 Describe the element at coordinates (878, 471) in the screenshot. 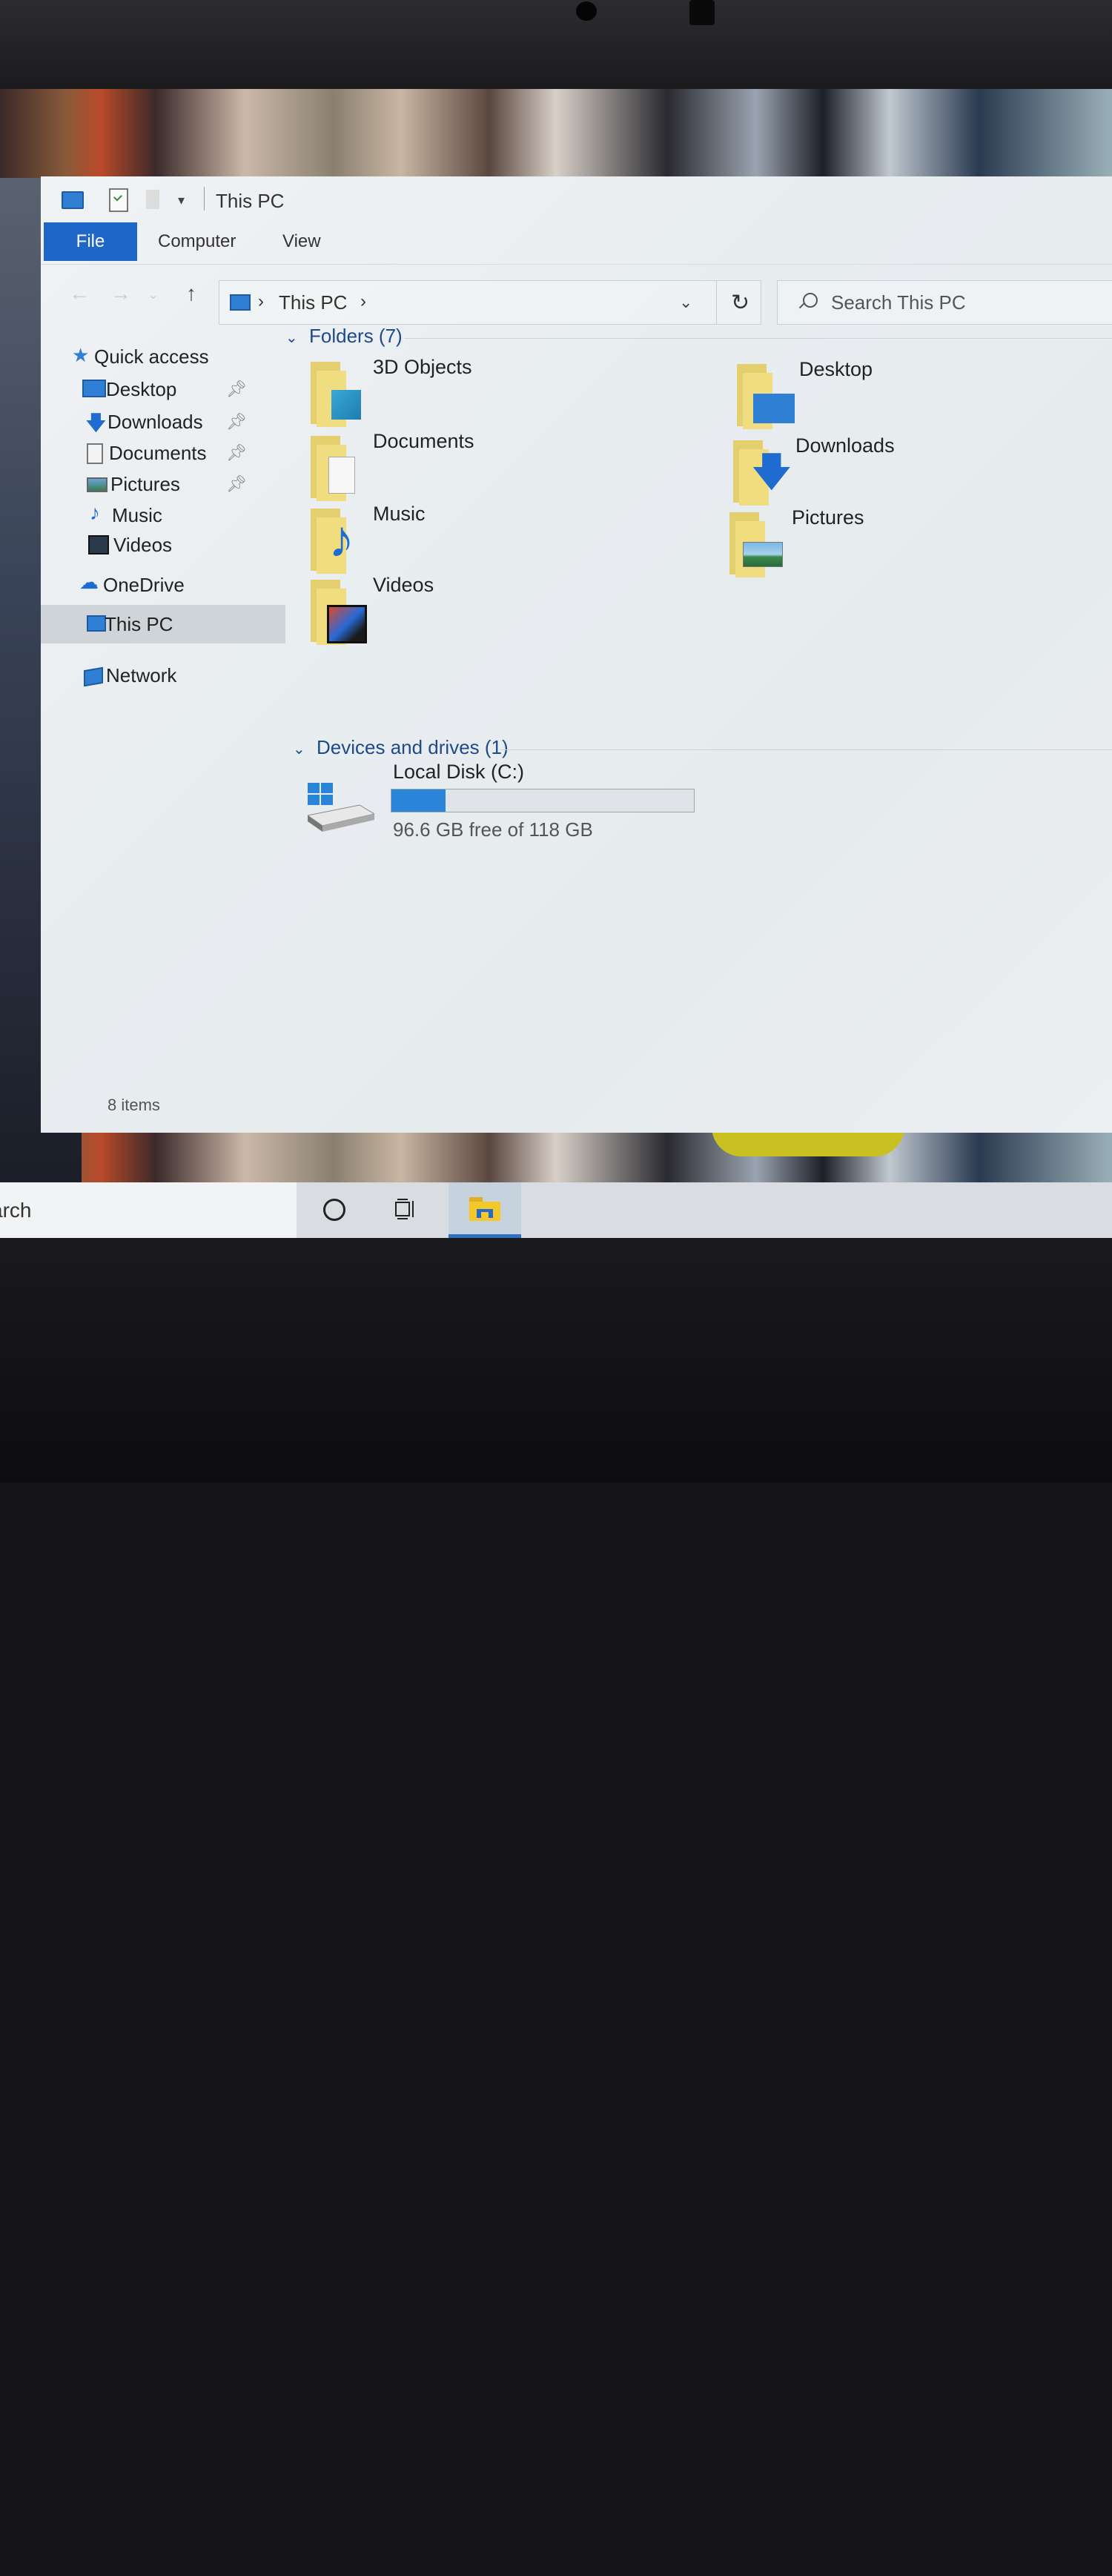

I see `folder-tile-downloads: 🡇 Downloads` at that location.